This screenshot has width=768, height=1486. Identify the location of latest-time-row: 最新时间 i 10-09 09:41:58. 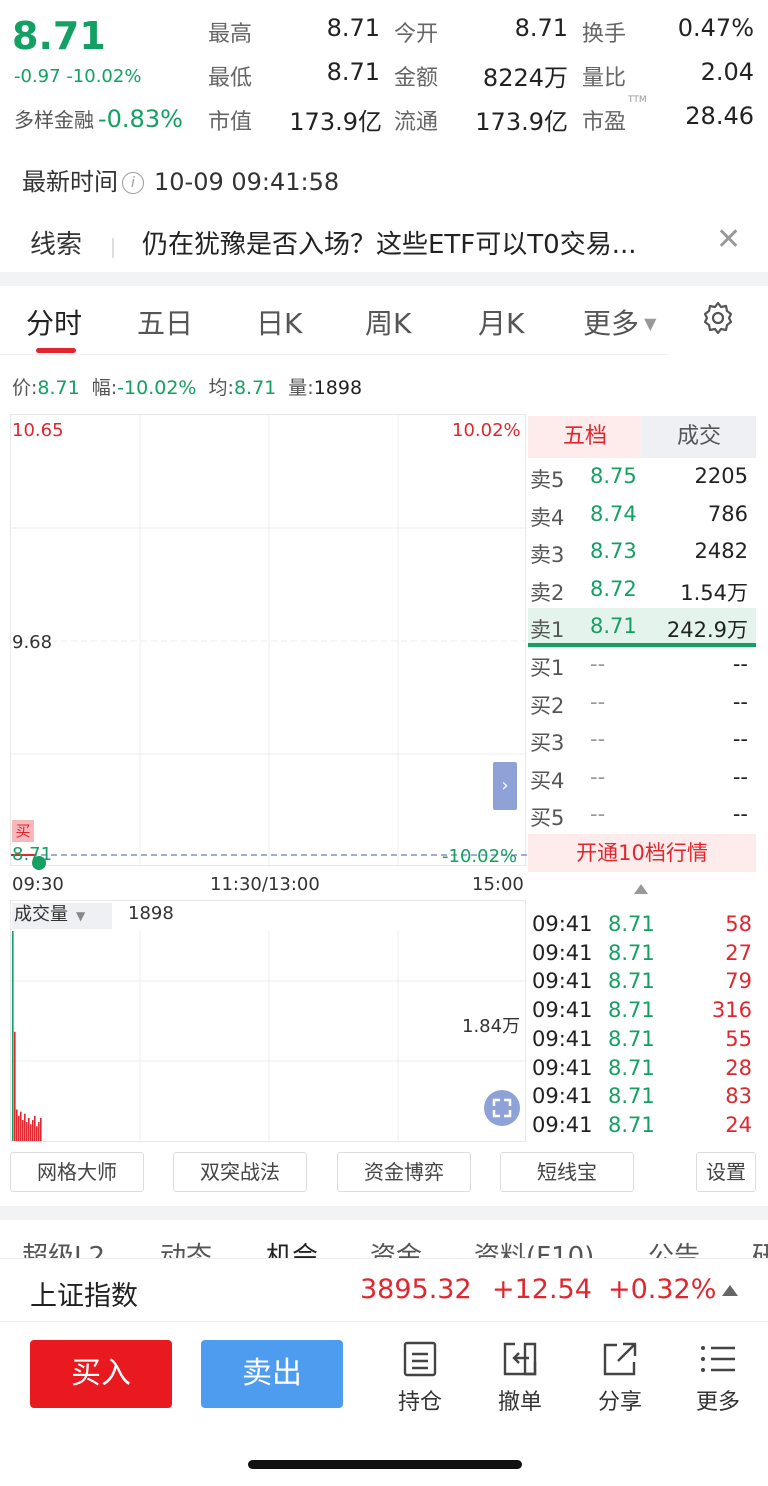
(180, 179).